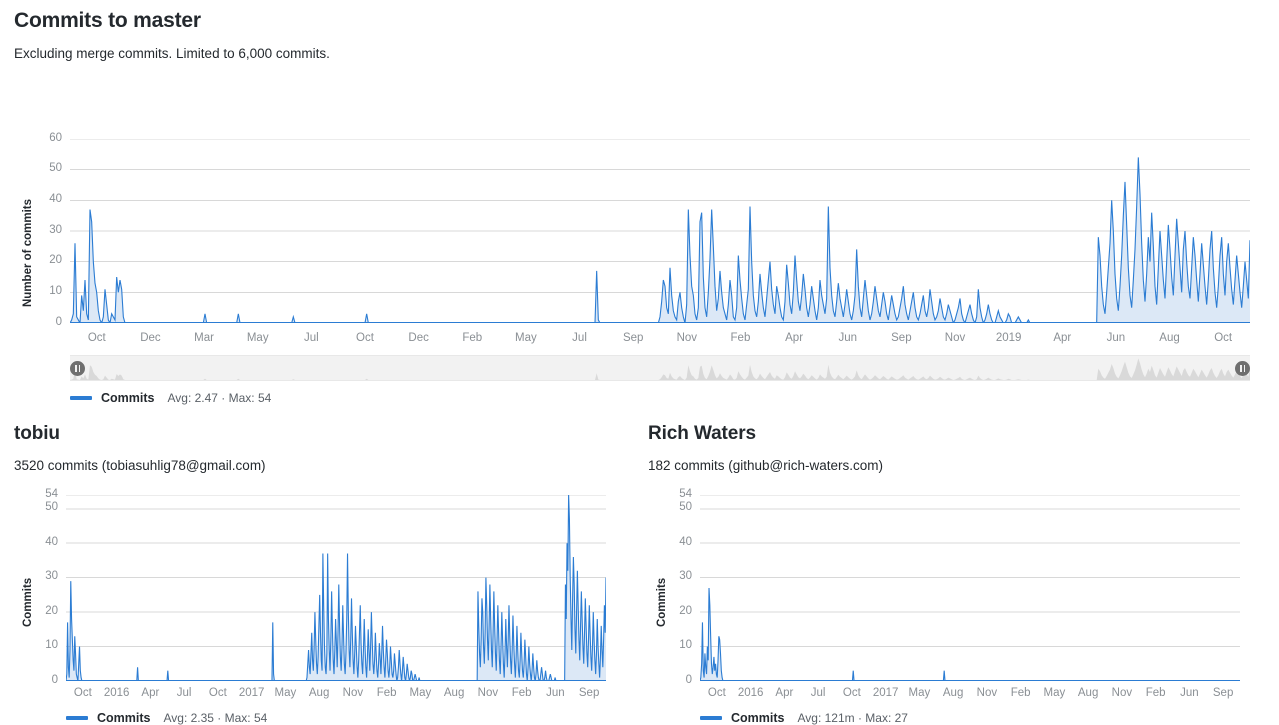  What do you see at coordinates (204, 338) in the screenshot?
I see `x-tick-label: Mar` at bounding box center [204, 338].